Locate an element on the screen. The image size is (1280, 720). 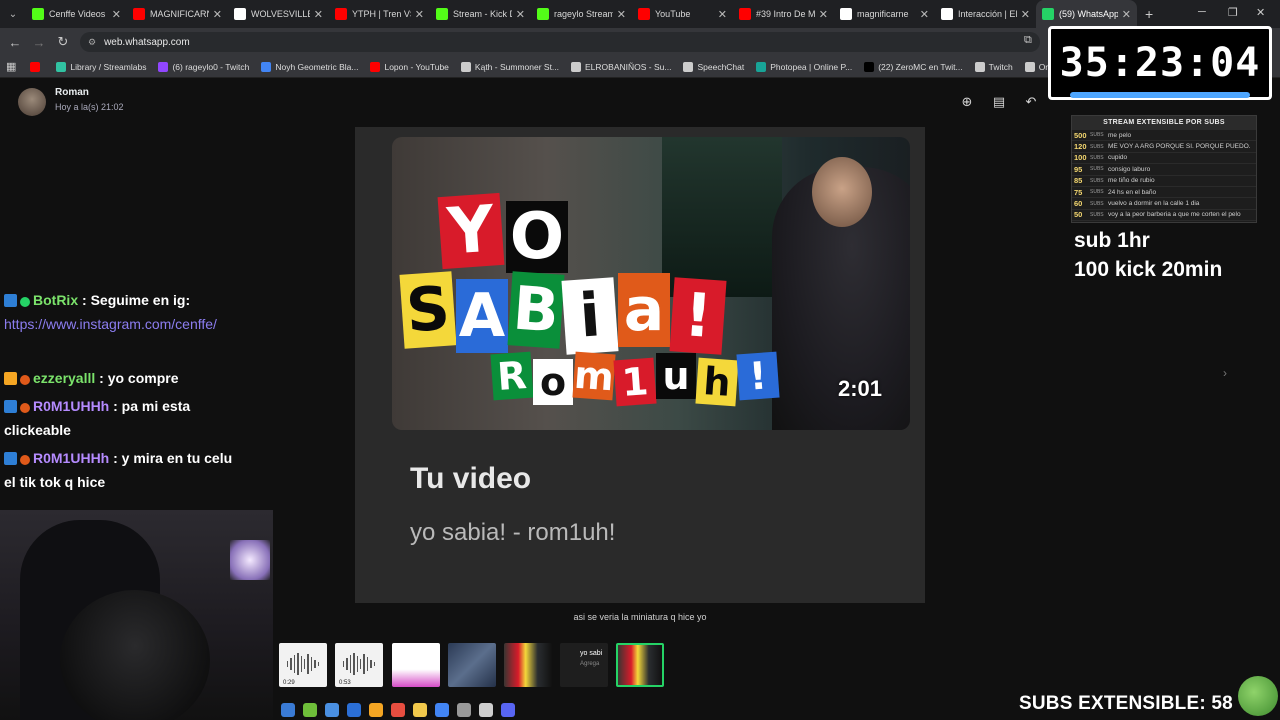
goal-text: vuelvo a dormir en la calle 1 dia is located at coordinates (1154, 204).